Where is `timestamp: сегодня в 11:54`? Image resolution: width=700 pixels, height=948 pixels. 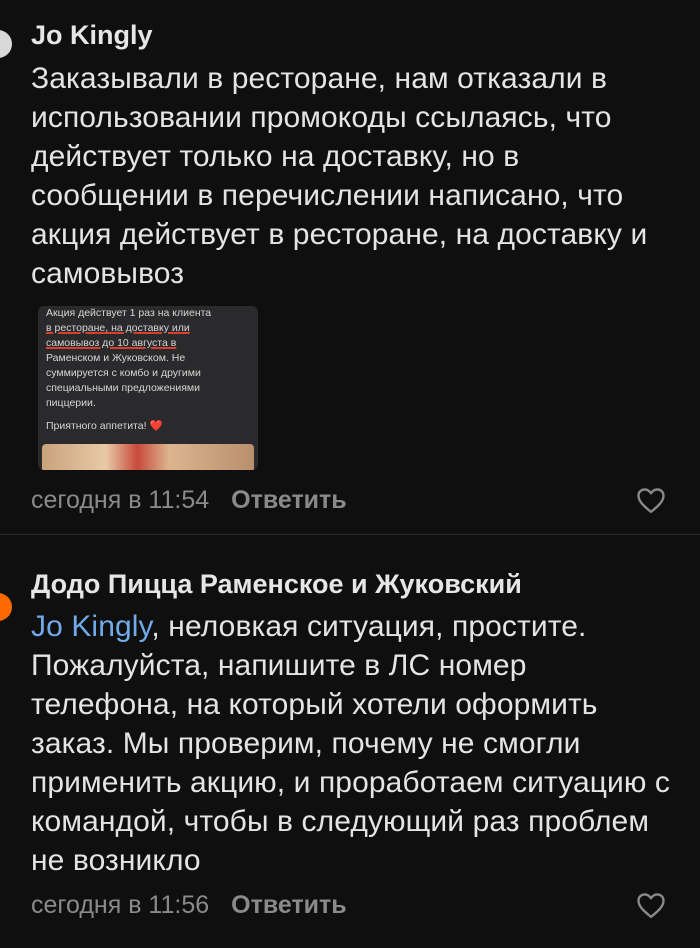 timestamp: сегодня в 11:54 is located at coordinates (120, 500).